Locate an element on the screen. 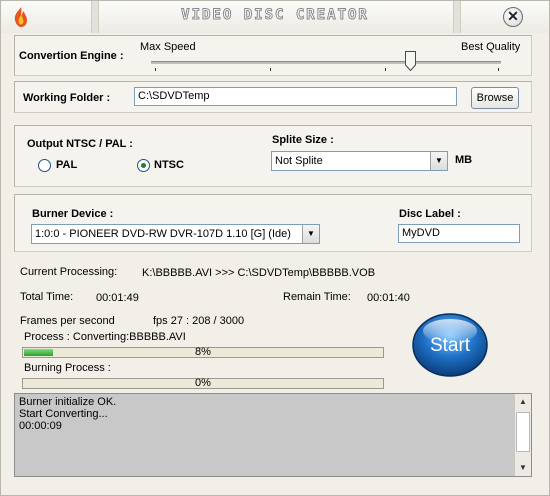 The image size is (550, 496). process-progress-percent: 8% is located at coordinates (203, 352).